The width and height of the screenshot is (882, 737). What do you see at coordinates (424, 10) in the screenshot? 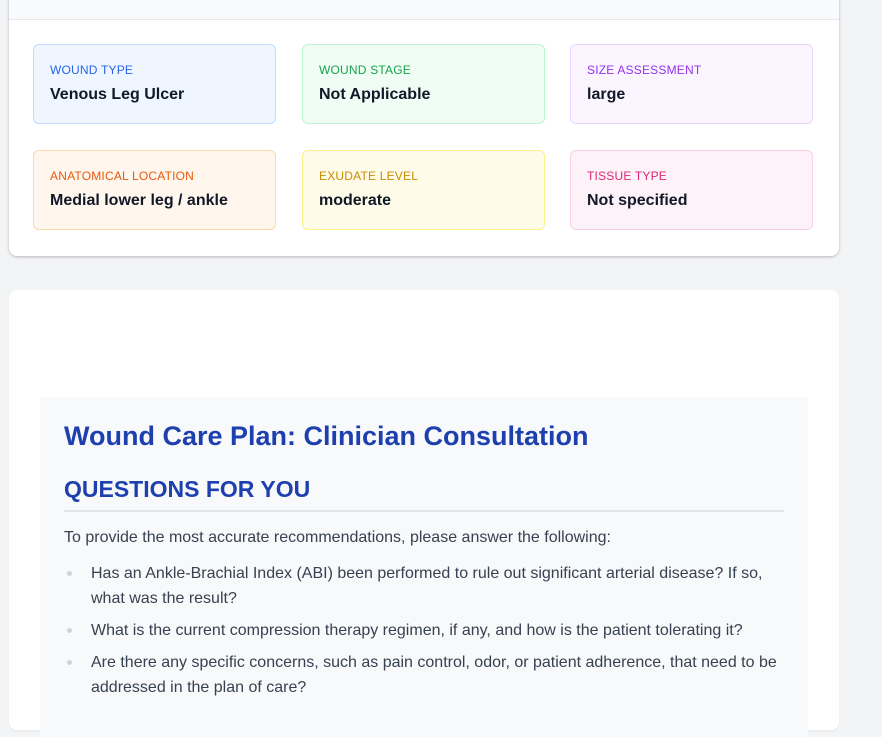
I see `card-header-strip` at bounding box center [424, 10].